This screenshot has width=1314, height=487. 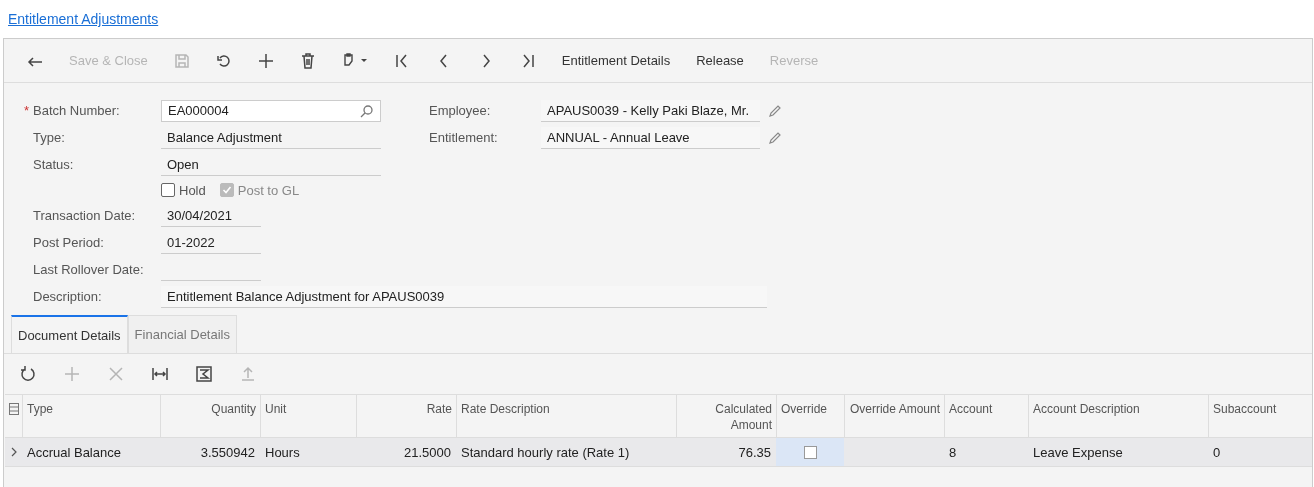 I want to click on input-field: 30/04/2021, so click(x=211, y=215).